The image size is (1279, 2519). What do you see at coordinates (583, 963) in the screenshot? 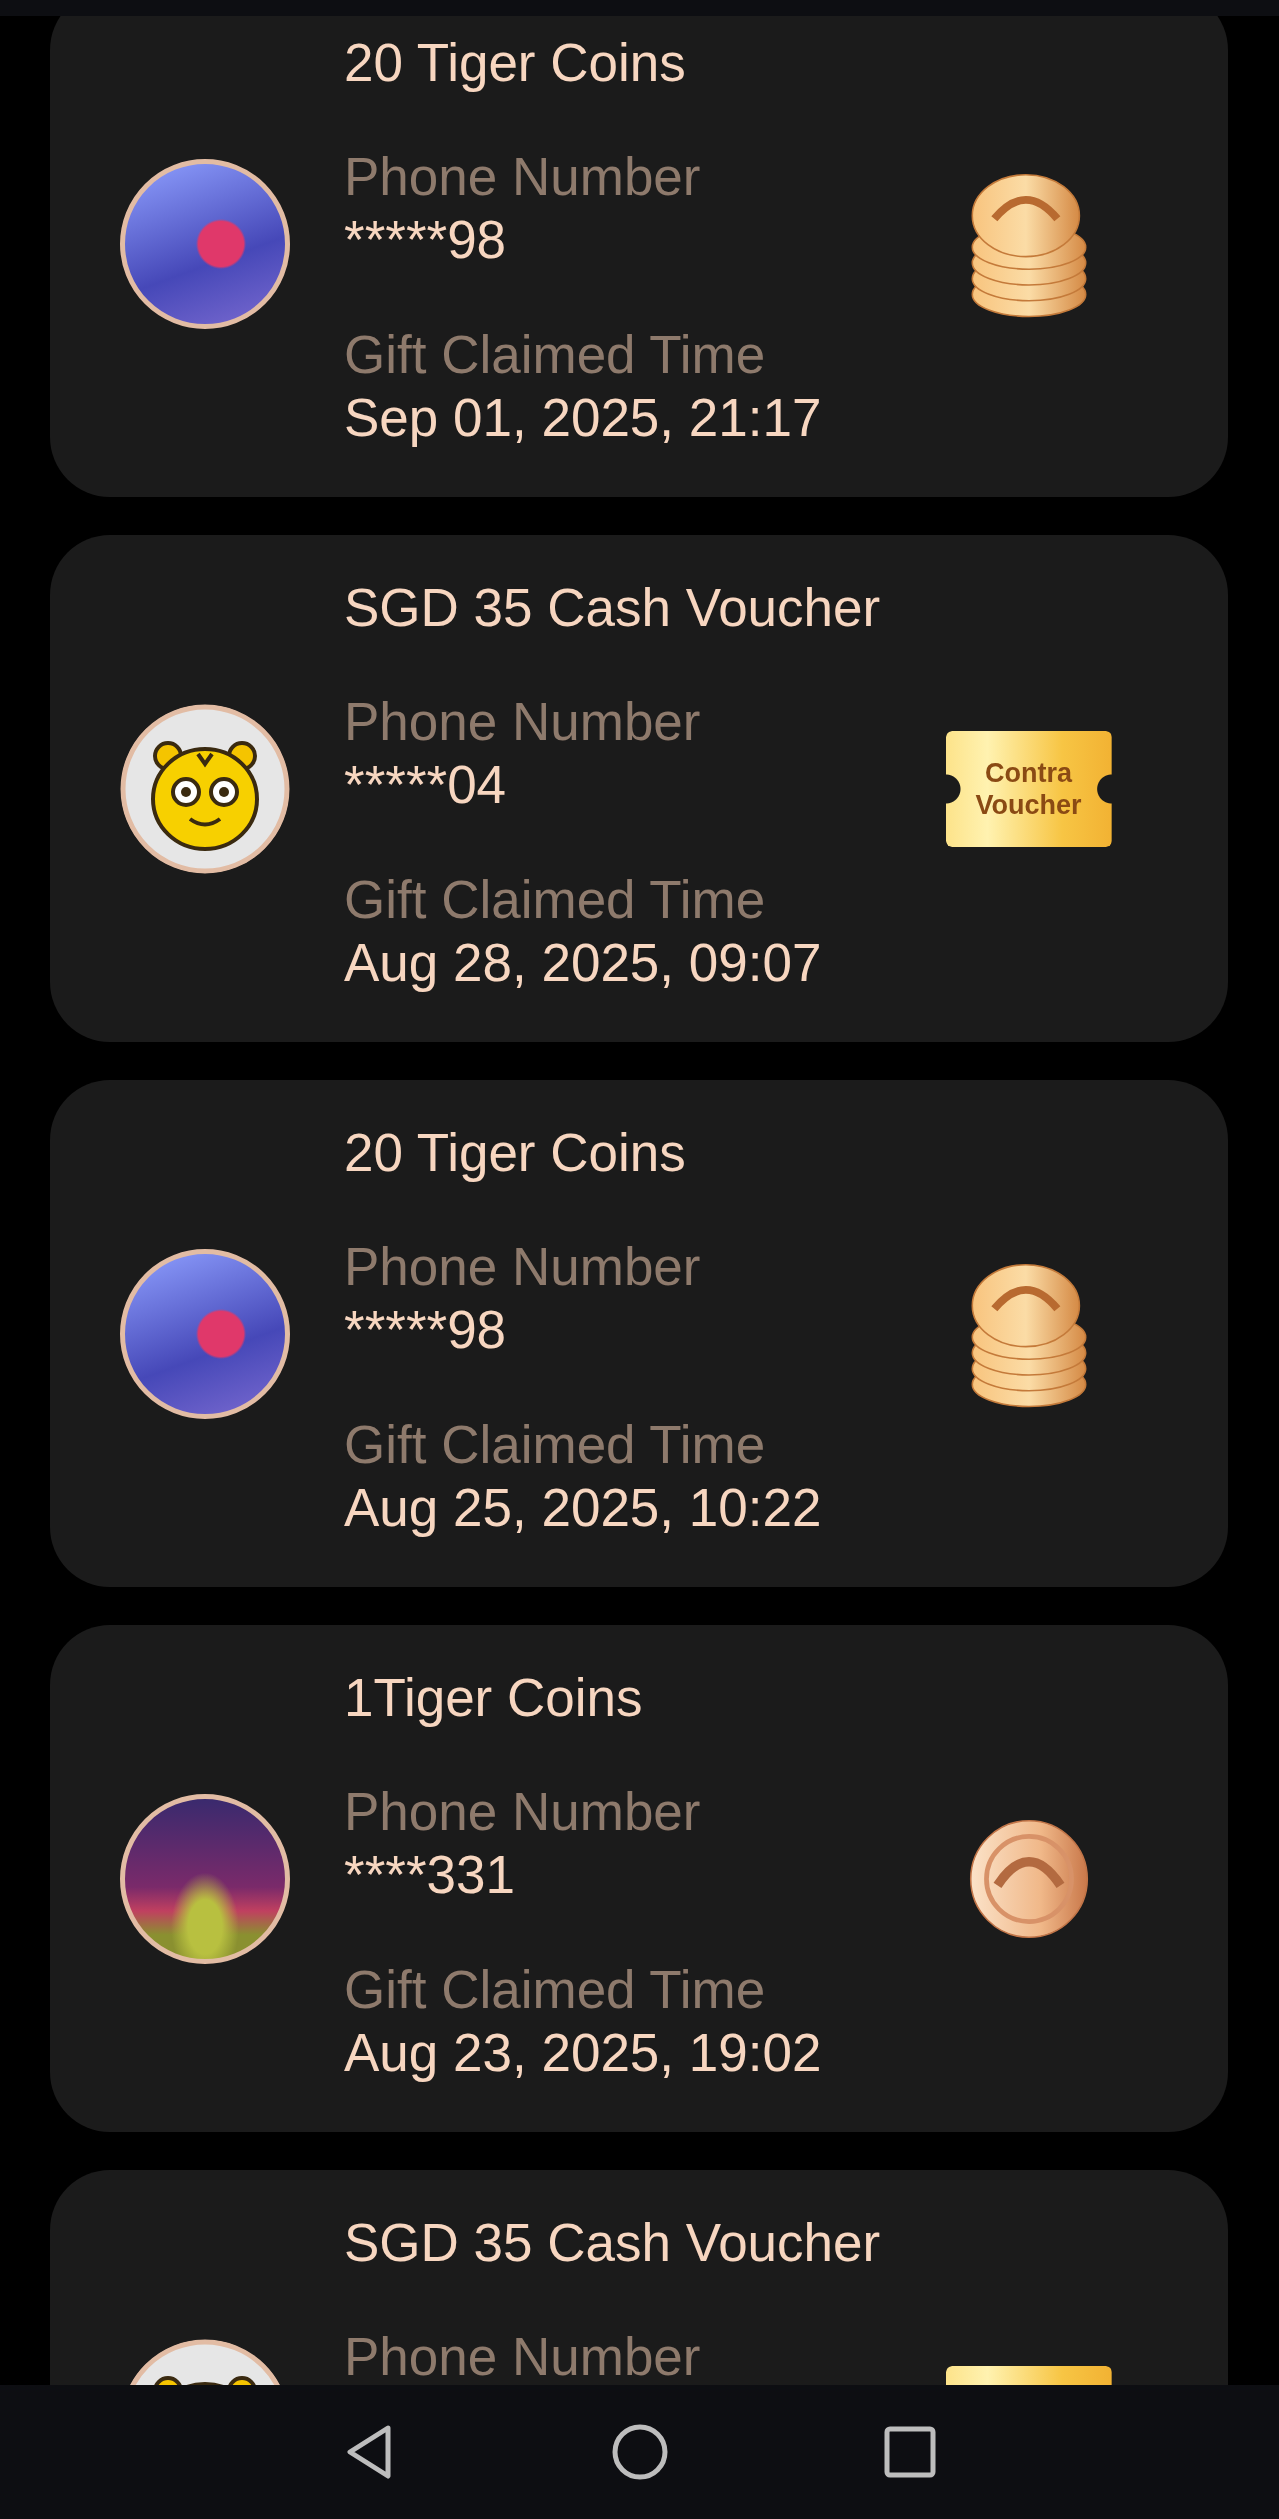
I see `claimed-time: Aug 28, 2025, 09:07` at bounding box center [583, 963].